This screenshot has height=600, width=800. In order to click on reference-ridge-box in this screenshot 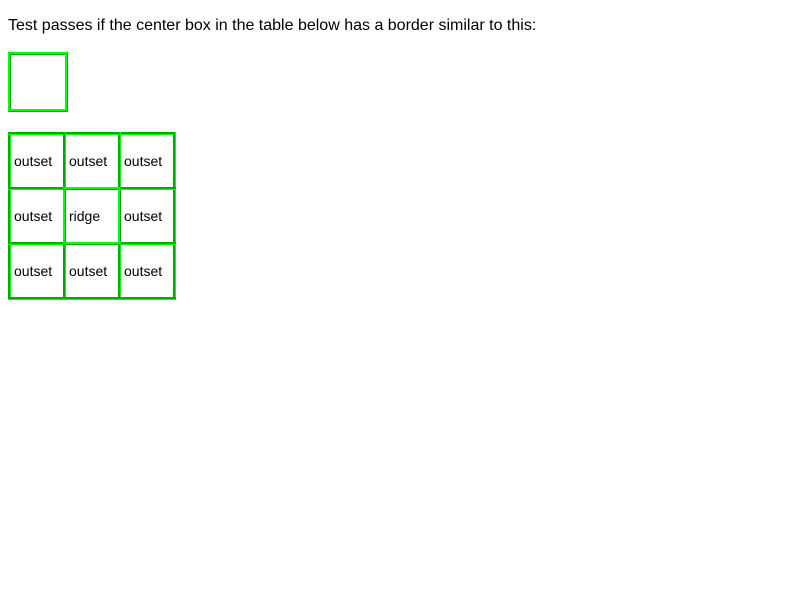, I will do `click(38, 82)`.